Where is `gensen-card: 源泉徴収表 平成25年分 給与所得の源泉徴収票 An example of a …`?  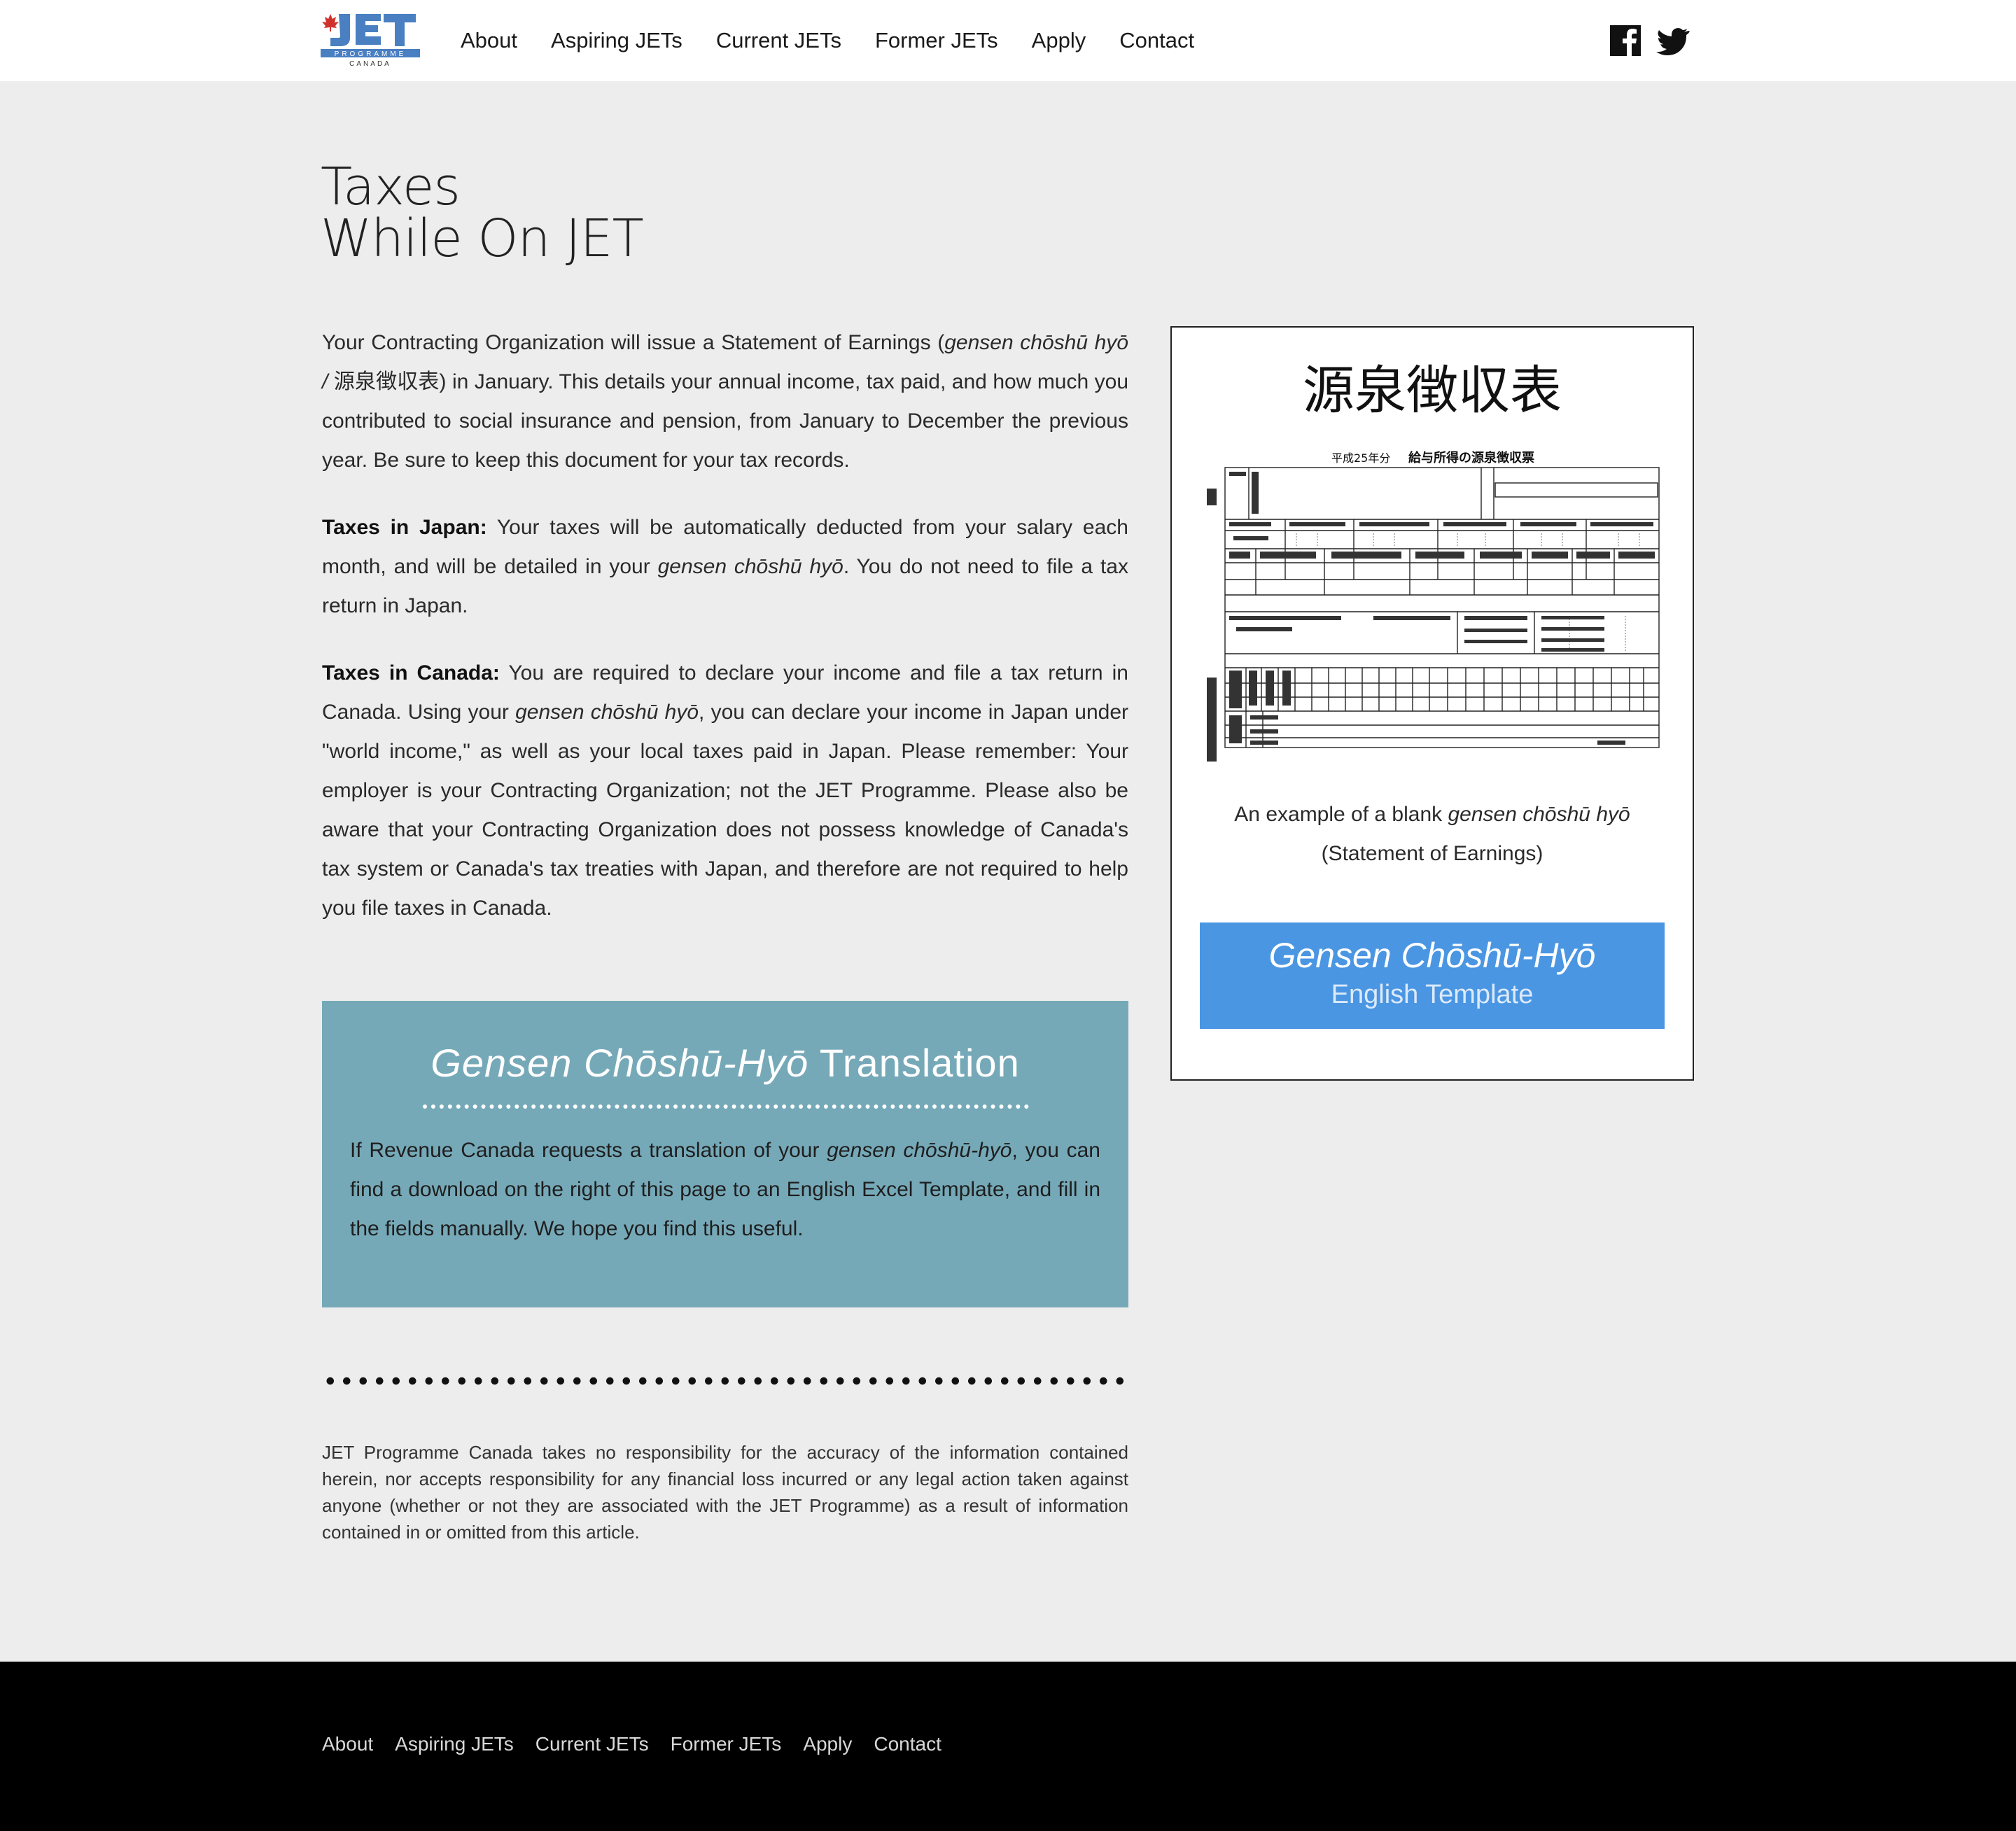 gensen-card: 源泉徴収表 平成25年分 給与所得の源泉徴収票 An example of a … is located at coordinates (1432, 703).